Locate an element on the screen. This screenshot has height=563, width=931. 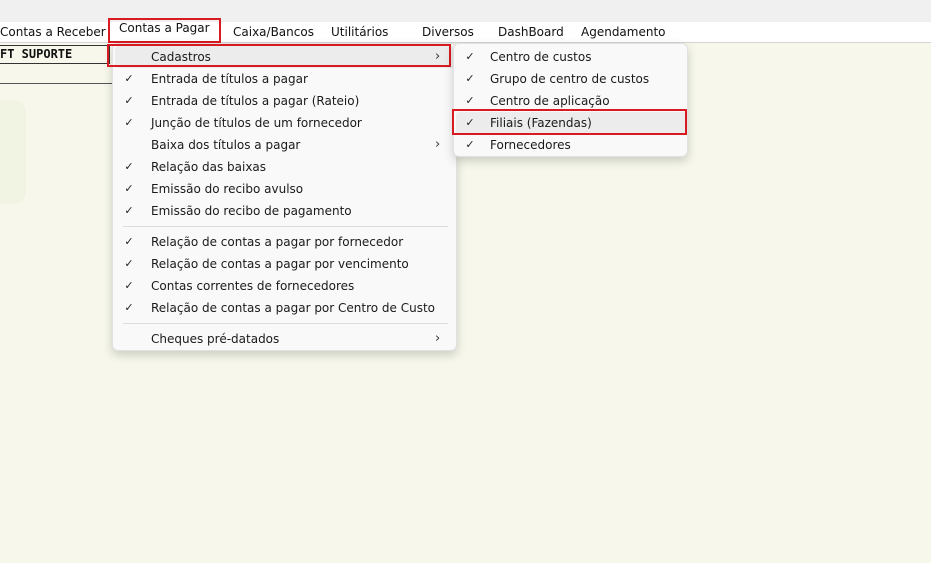
menu-item-label: Relação de contas a pagar por vencimento is located at coordinates (280, 264).